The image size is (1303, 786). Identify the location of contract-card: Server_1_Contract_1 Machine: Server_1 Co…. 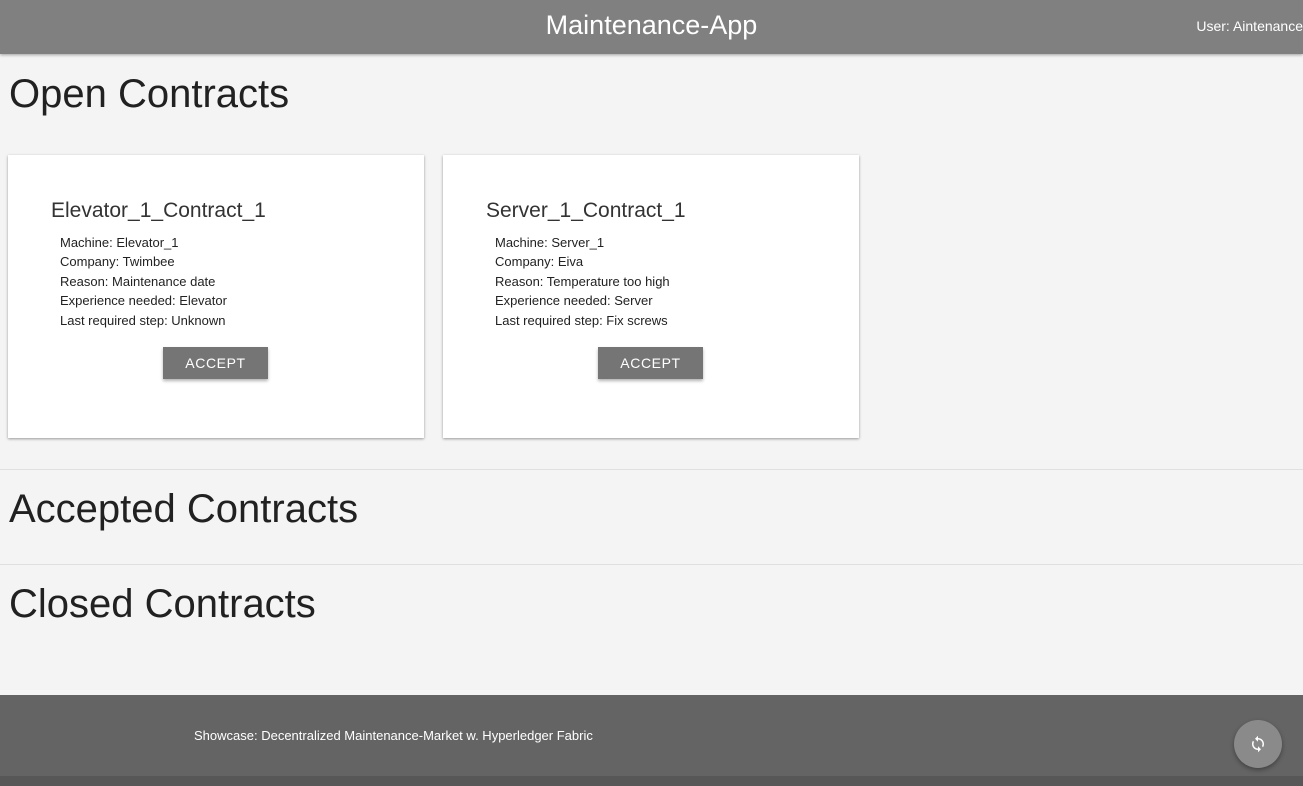
(651, 296).